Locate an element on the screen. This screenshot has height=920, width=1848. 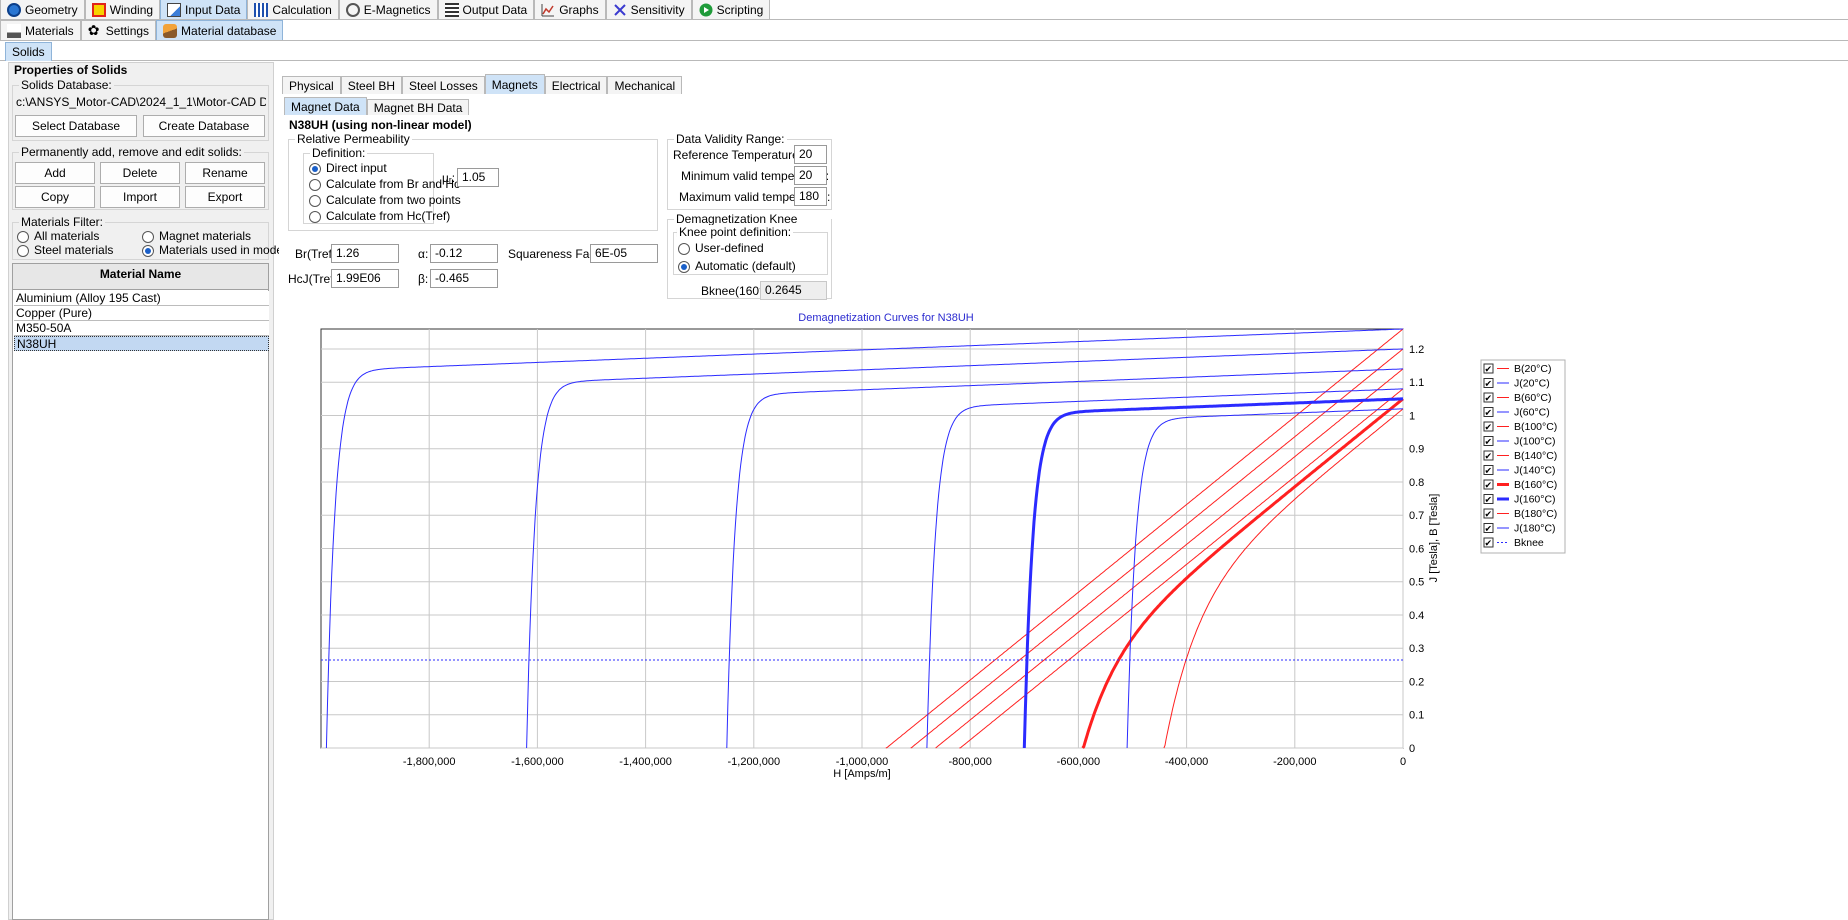
tab-magnet-data: Magnet Data is located at coordinates (325, 106).